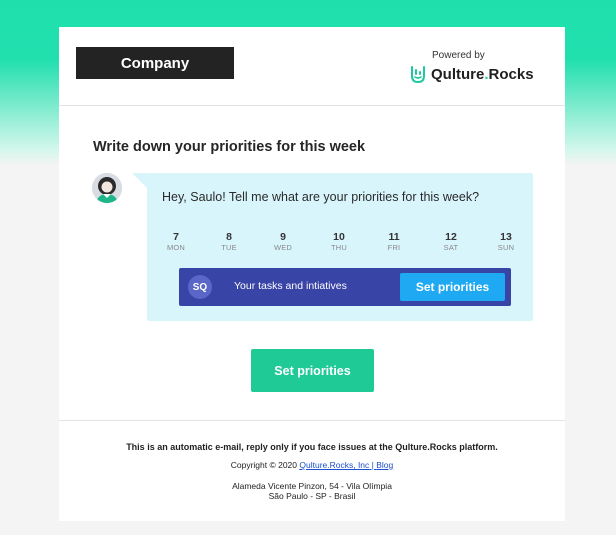  What do you see at coordinates (451, 237) in the screenshot?
I see `day-number: 12` at bounding box center [451, 237].